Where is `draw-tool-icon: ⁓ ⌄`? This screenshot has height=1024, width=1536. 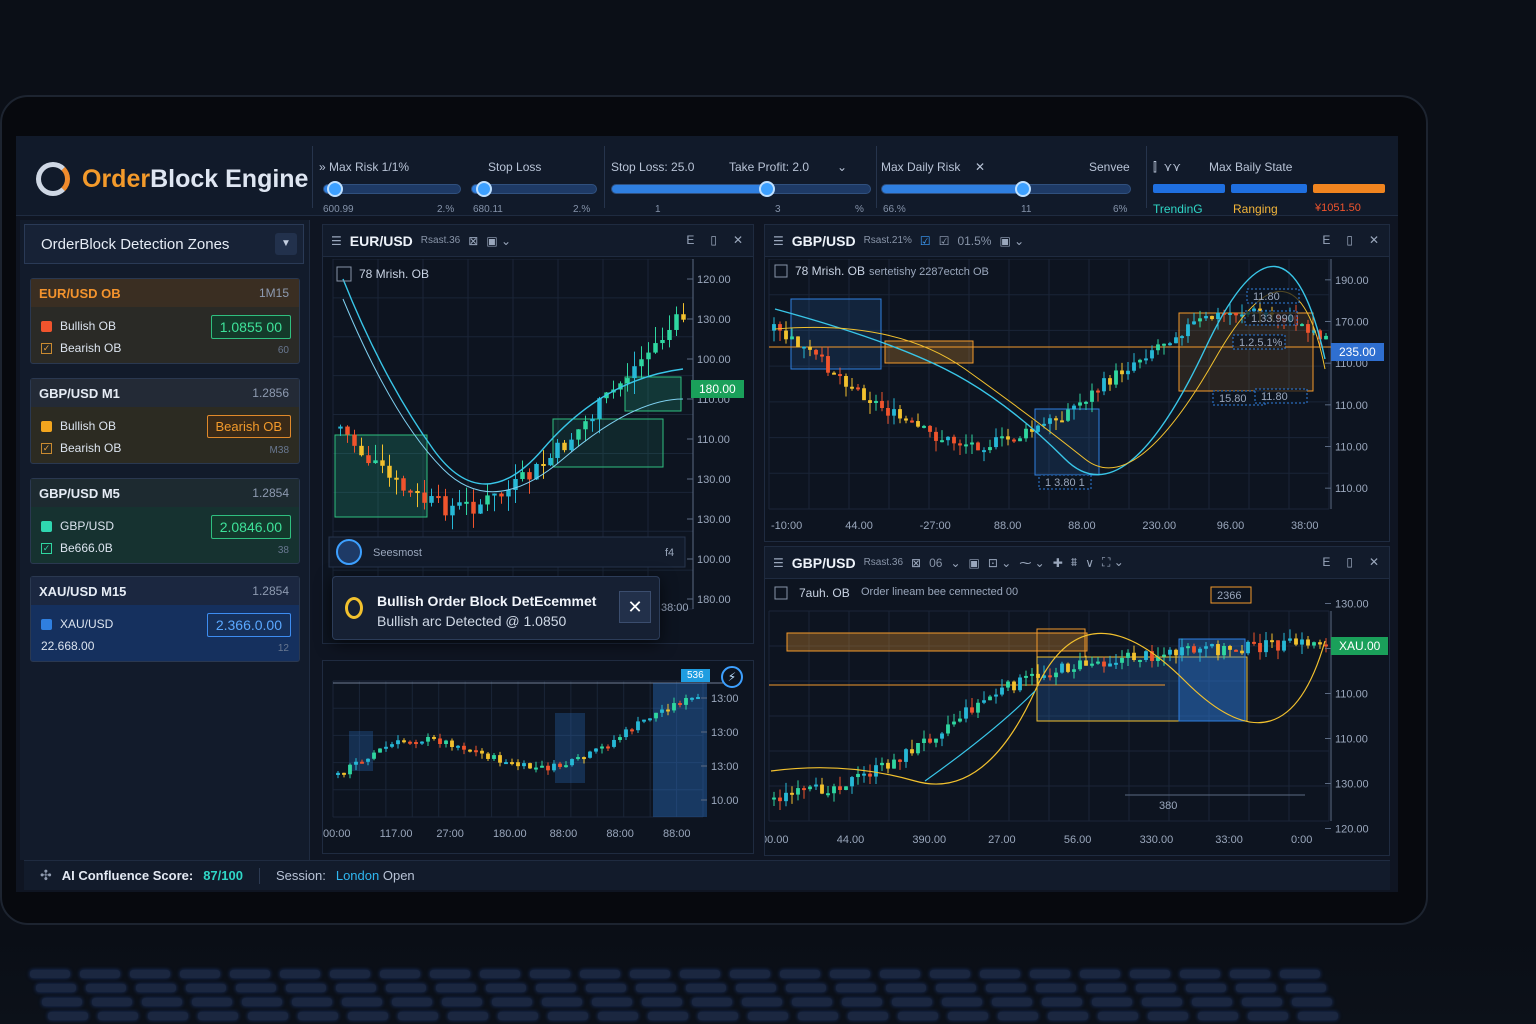
draw-tool-icon: ⁓ ⌄ is located at coordinates (1031, 563).